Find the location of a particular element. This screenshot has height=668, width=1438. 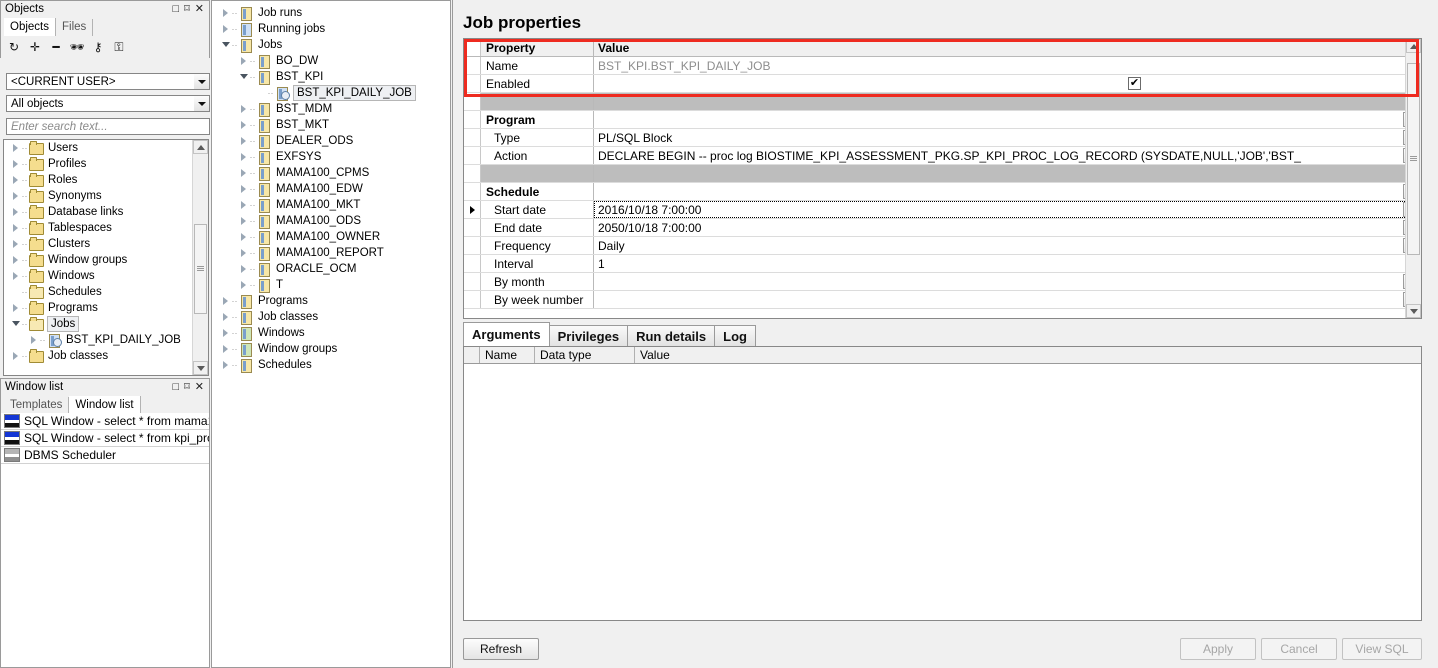

tab-files: Files is located at coordinates (75, 27).